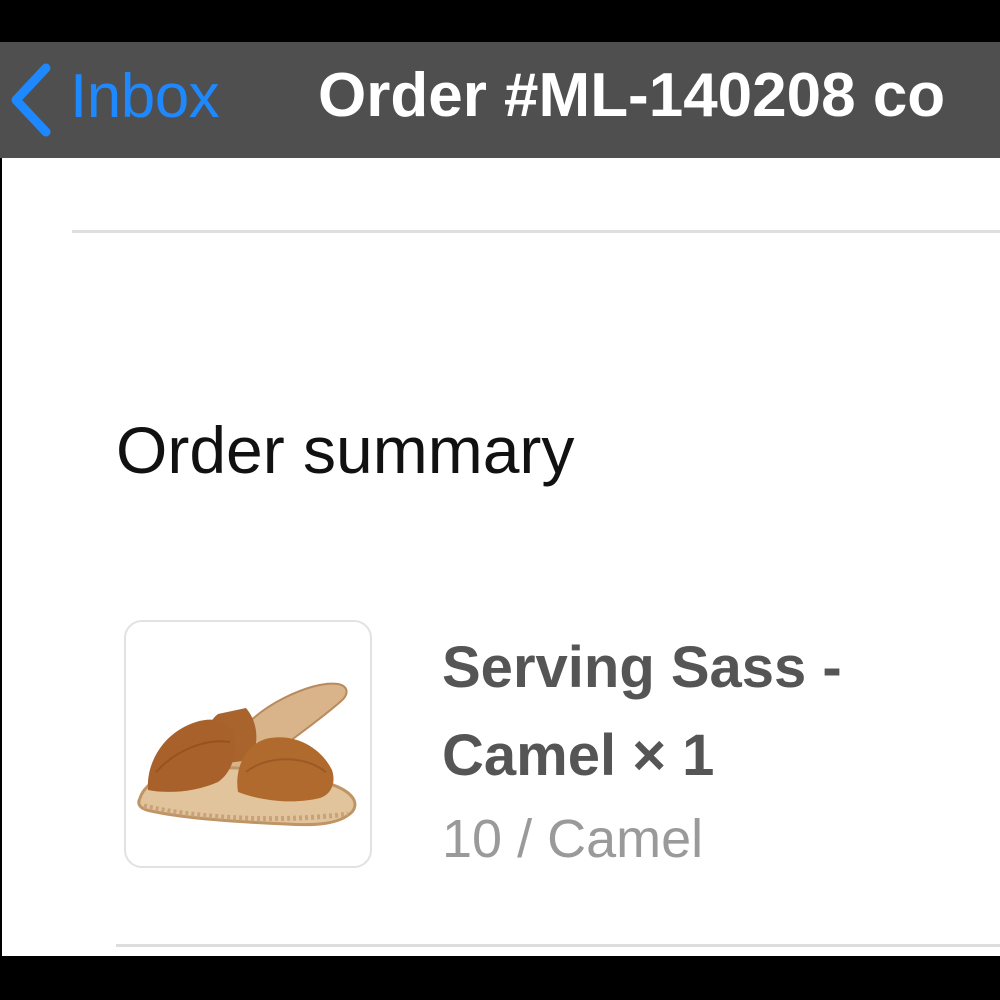 The image size is (1000, 1000). What do you see at coordinates (31, 100) in the screenshot?
I see `chevron-left-icon` at bounding box center [31, 100].